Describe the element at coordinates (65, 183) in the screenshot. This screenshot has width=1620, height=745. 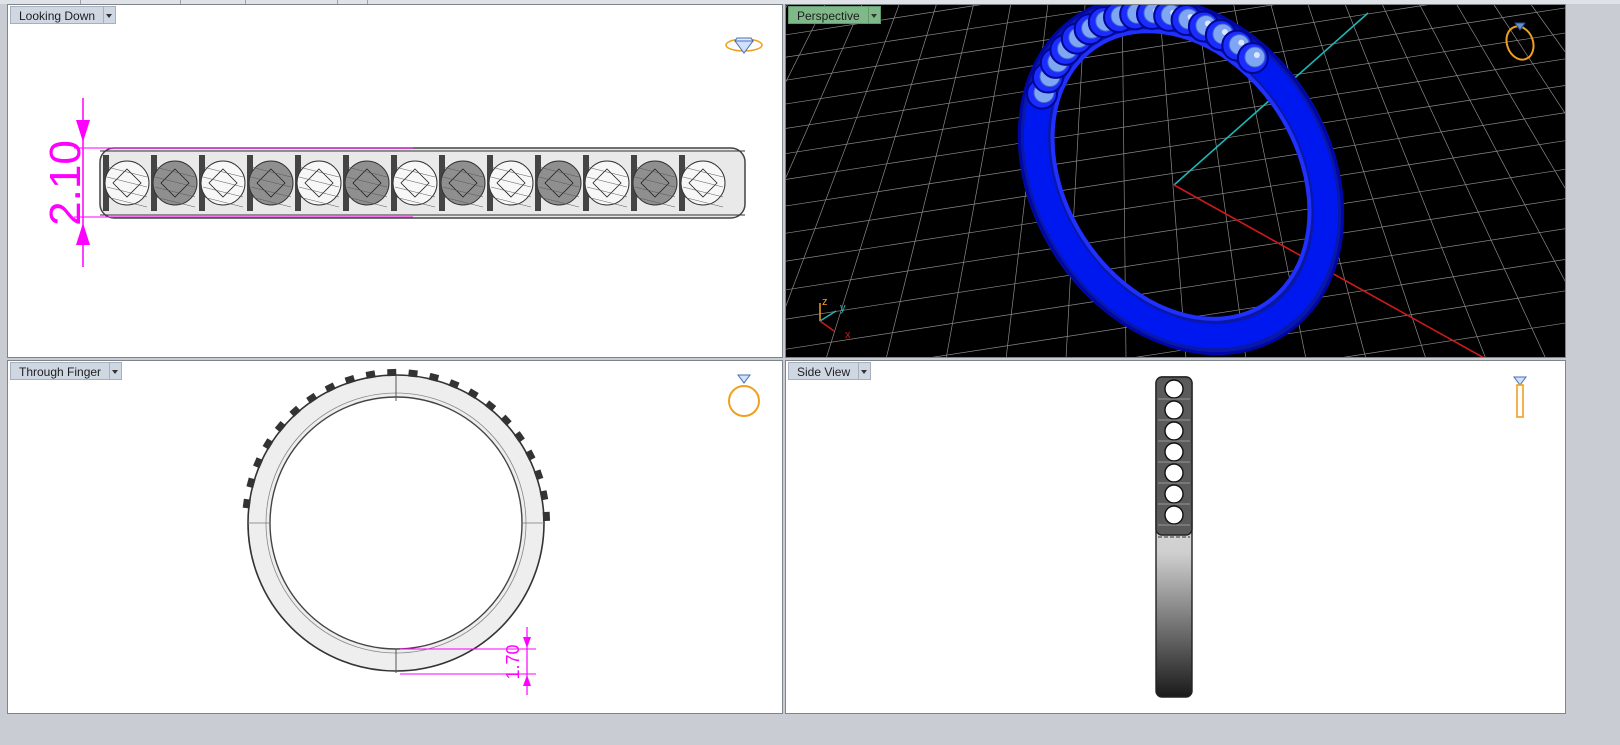
I see `dimension-label: 2.10` at that location.